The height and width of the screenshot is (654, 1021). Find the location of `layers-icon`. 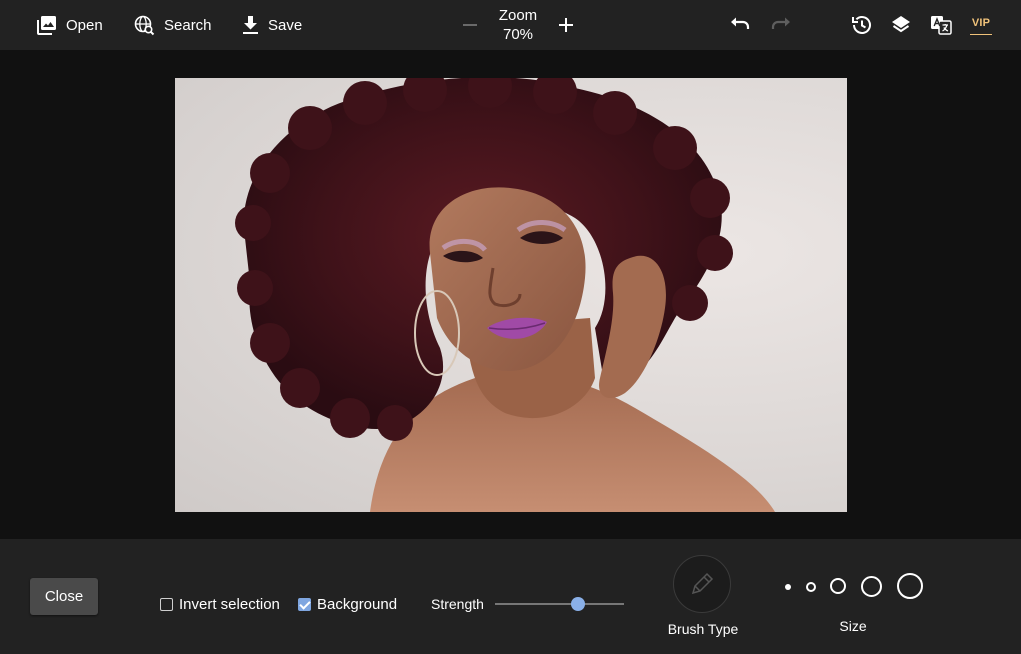

layers-icon is located at coordinates (901, 24).